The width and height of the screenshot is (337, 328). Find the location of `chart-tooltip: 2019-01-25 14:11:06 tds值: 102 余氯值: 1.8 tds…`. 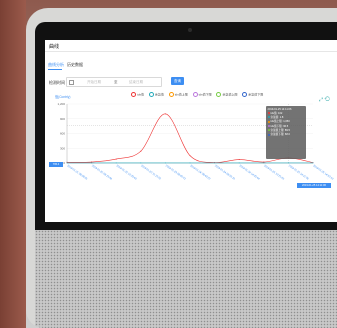

chart-tooltip: 2019-01-25 14:11:06 tds值: 102 余氯值: 1.8 tds… is located at coordinates (286, 132).